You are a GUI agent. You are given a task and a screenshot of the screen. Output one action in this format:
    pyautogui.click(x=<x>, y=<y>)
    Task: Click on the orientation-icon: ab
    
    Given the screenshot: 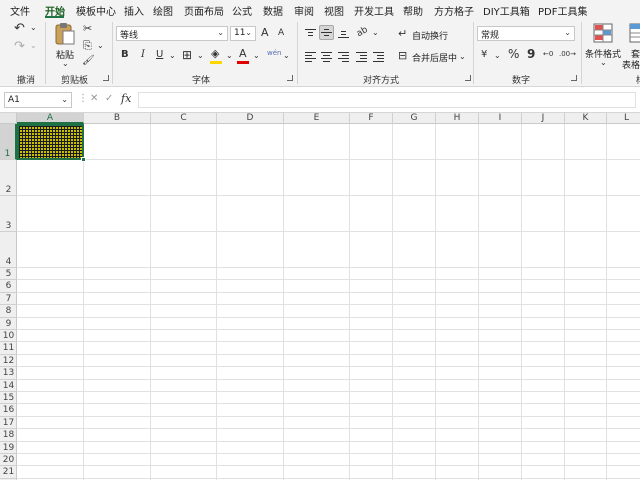 What is the action you would take?
    pyautogui.click(x=362, y=32)
    